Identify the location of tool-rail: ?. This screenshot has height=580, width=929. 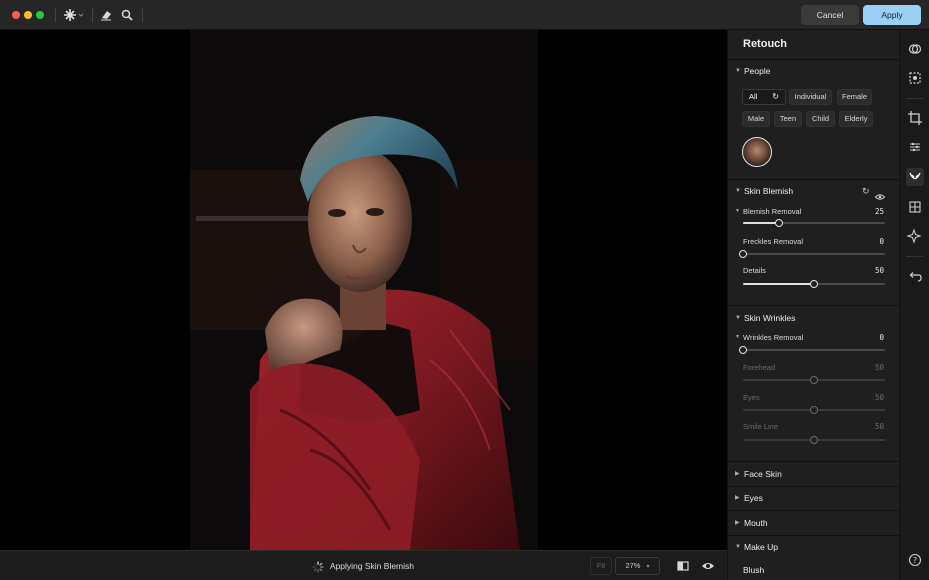
(914, 305).